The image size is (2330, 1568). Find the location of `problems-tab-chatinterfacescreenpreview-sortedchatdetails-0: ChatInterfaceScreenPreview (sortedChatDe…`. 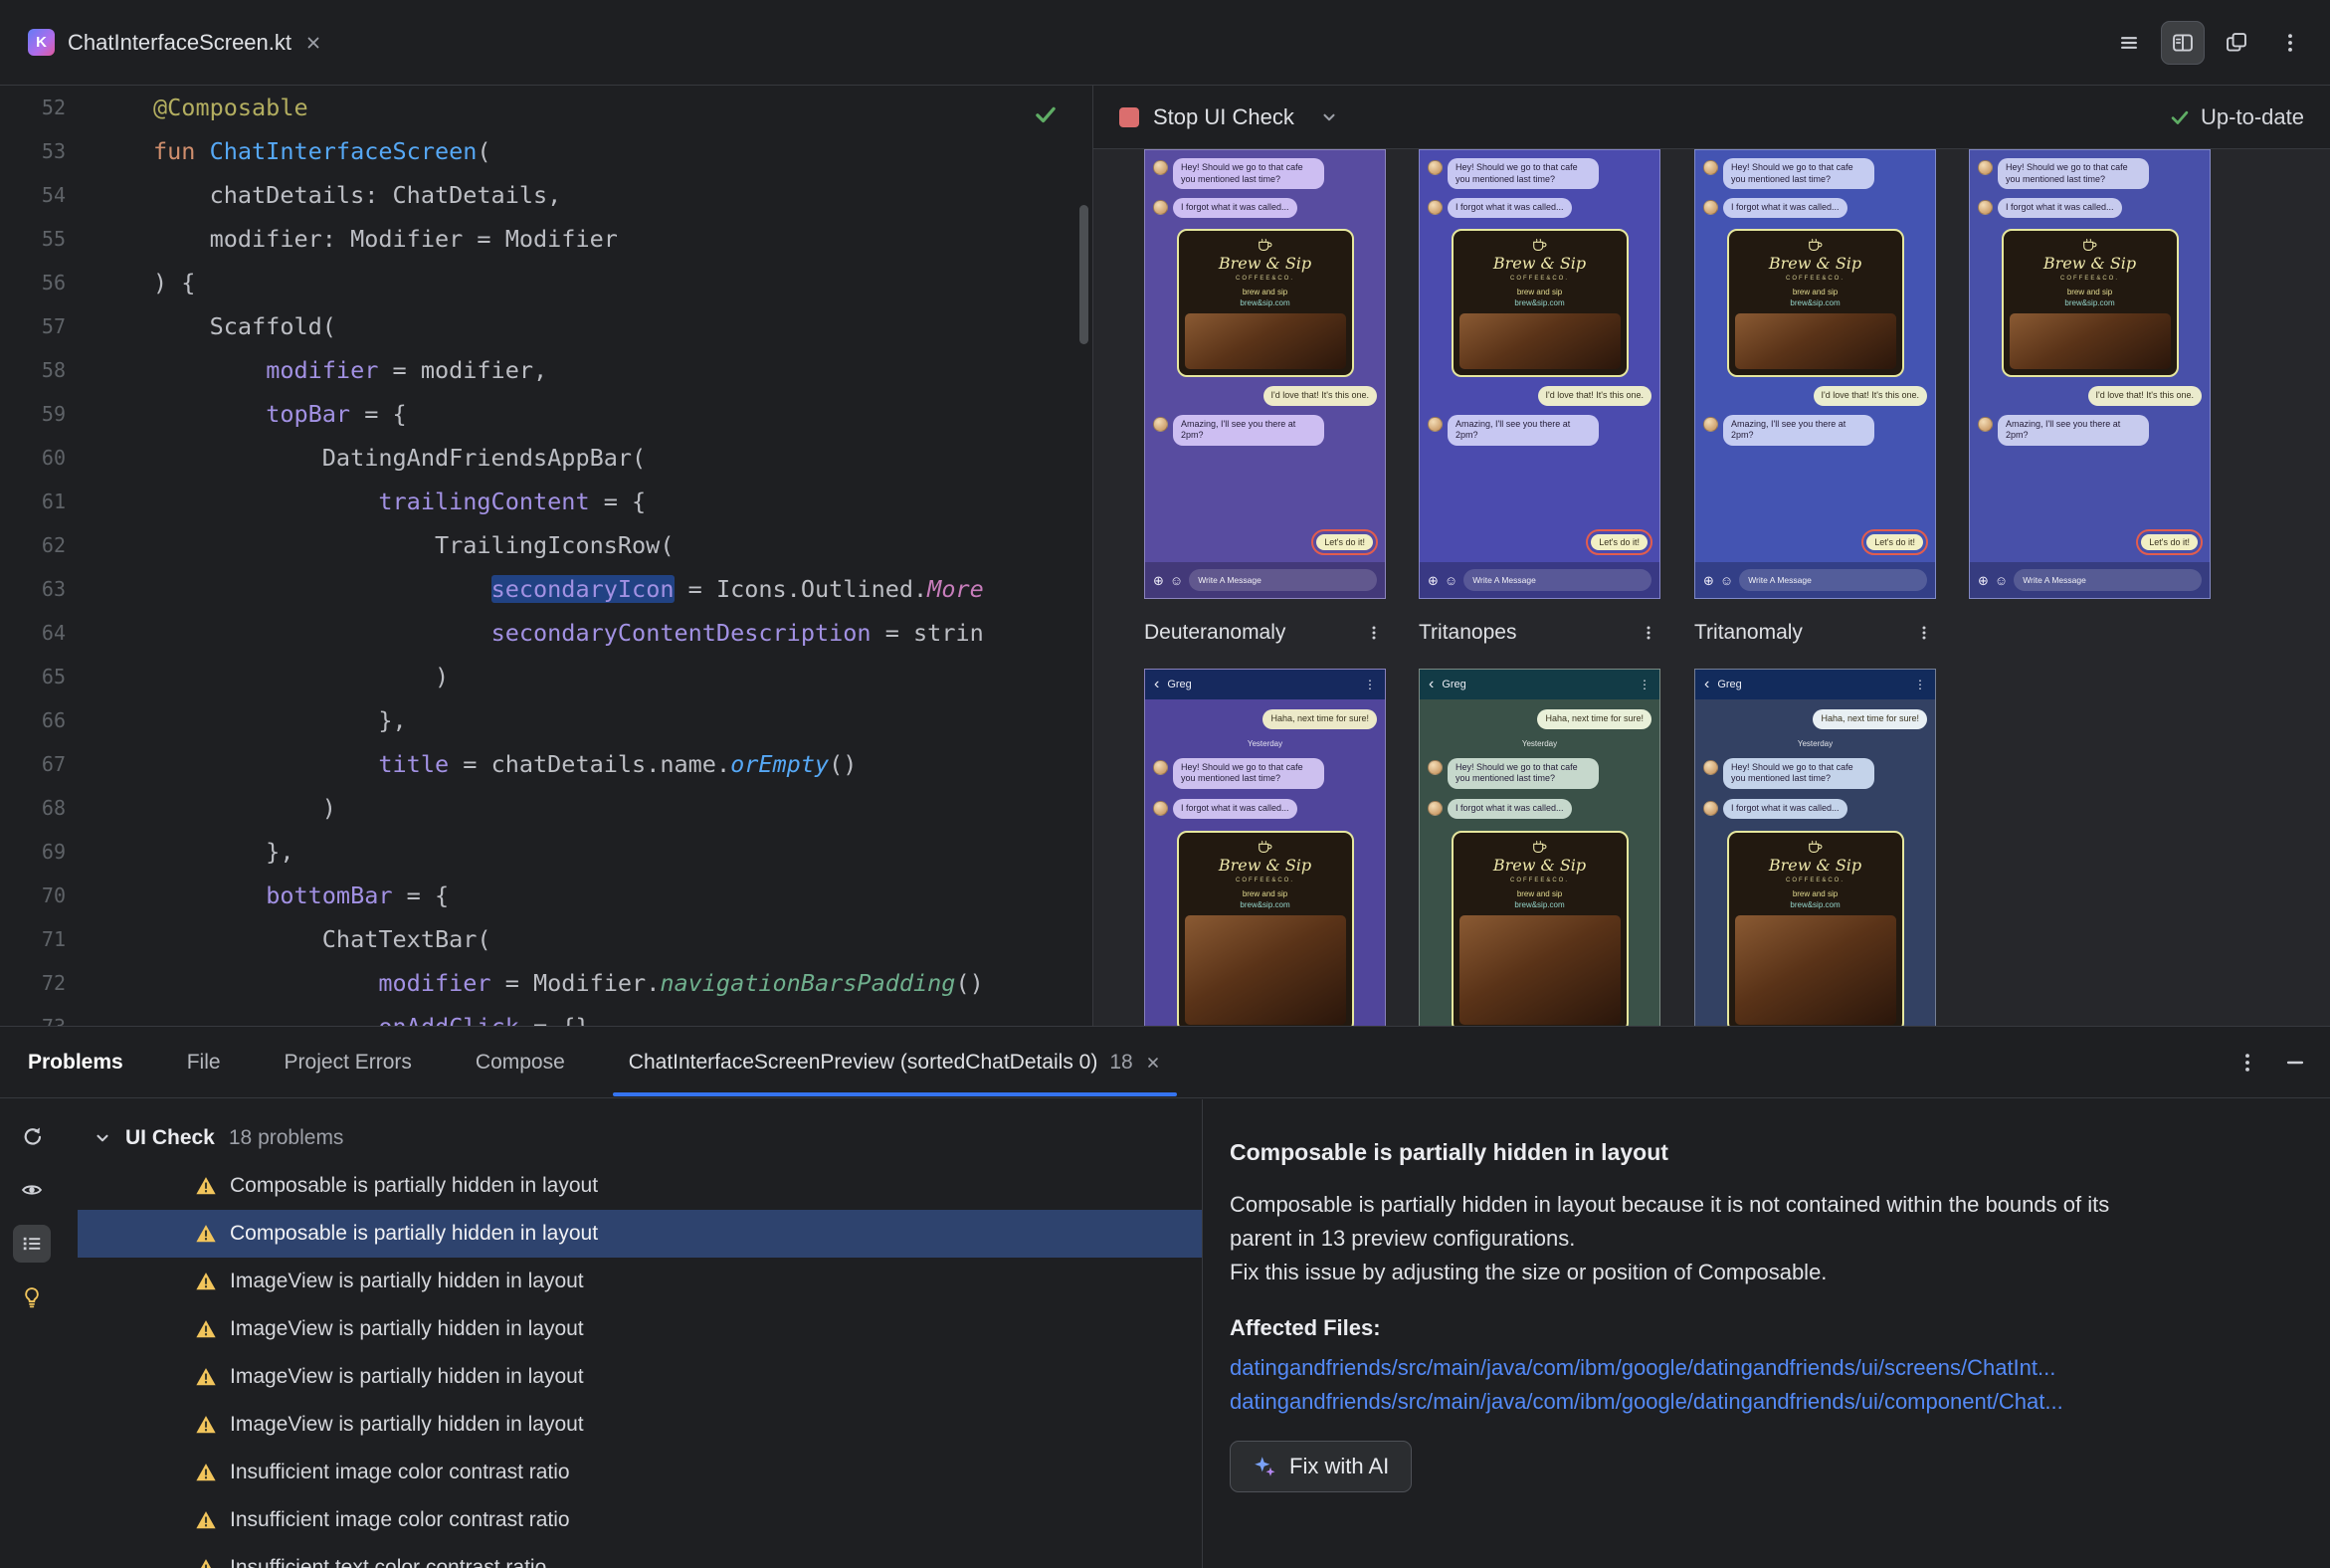

problems-tab-chatinterfacescreenpreview-sortedchatdetails-0: ChatInterfaceScreenPreview (sortedChatDe… is located at coordinates (895, 1063).